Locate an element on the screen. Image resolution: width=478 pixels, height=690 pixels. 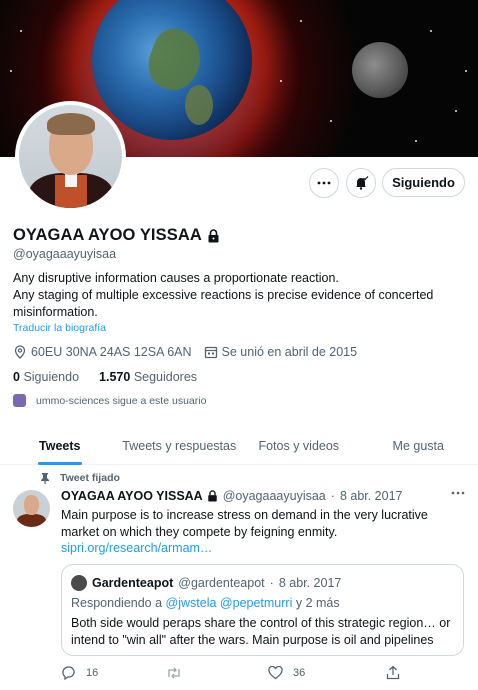
tweet-author: OYAGAA AYOO YISSAA is located at coordinates (139, 496).